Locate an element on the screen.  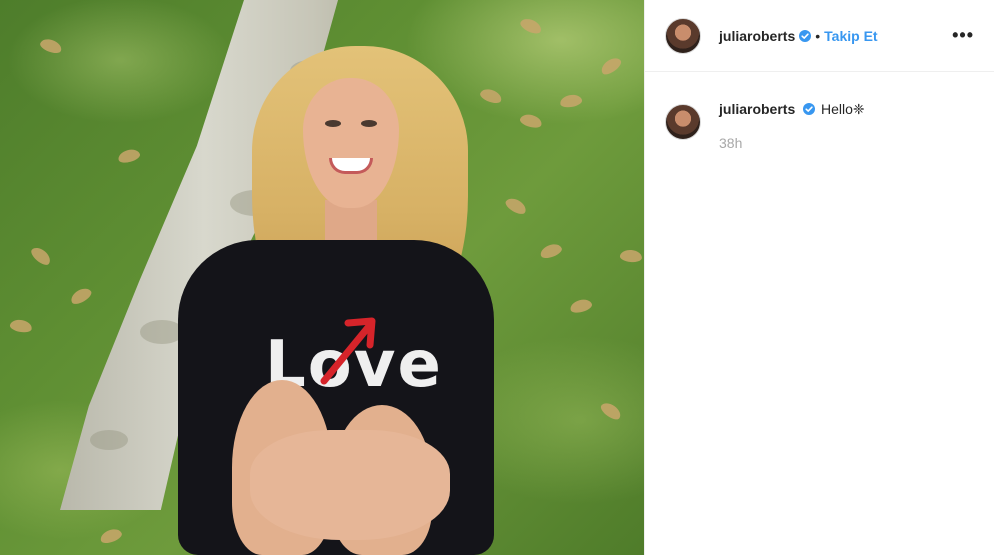
trunk-spot is located at coordinates (109, 440).